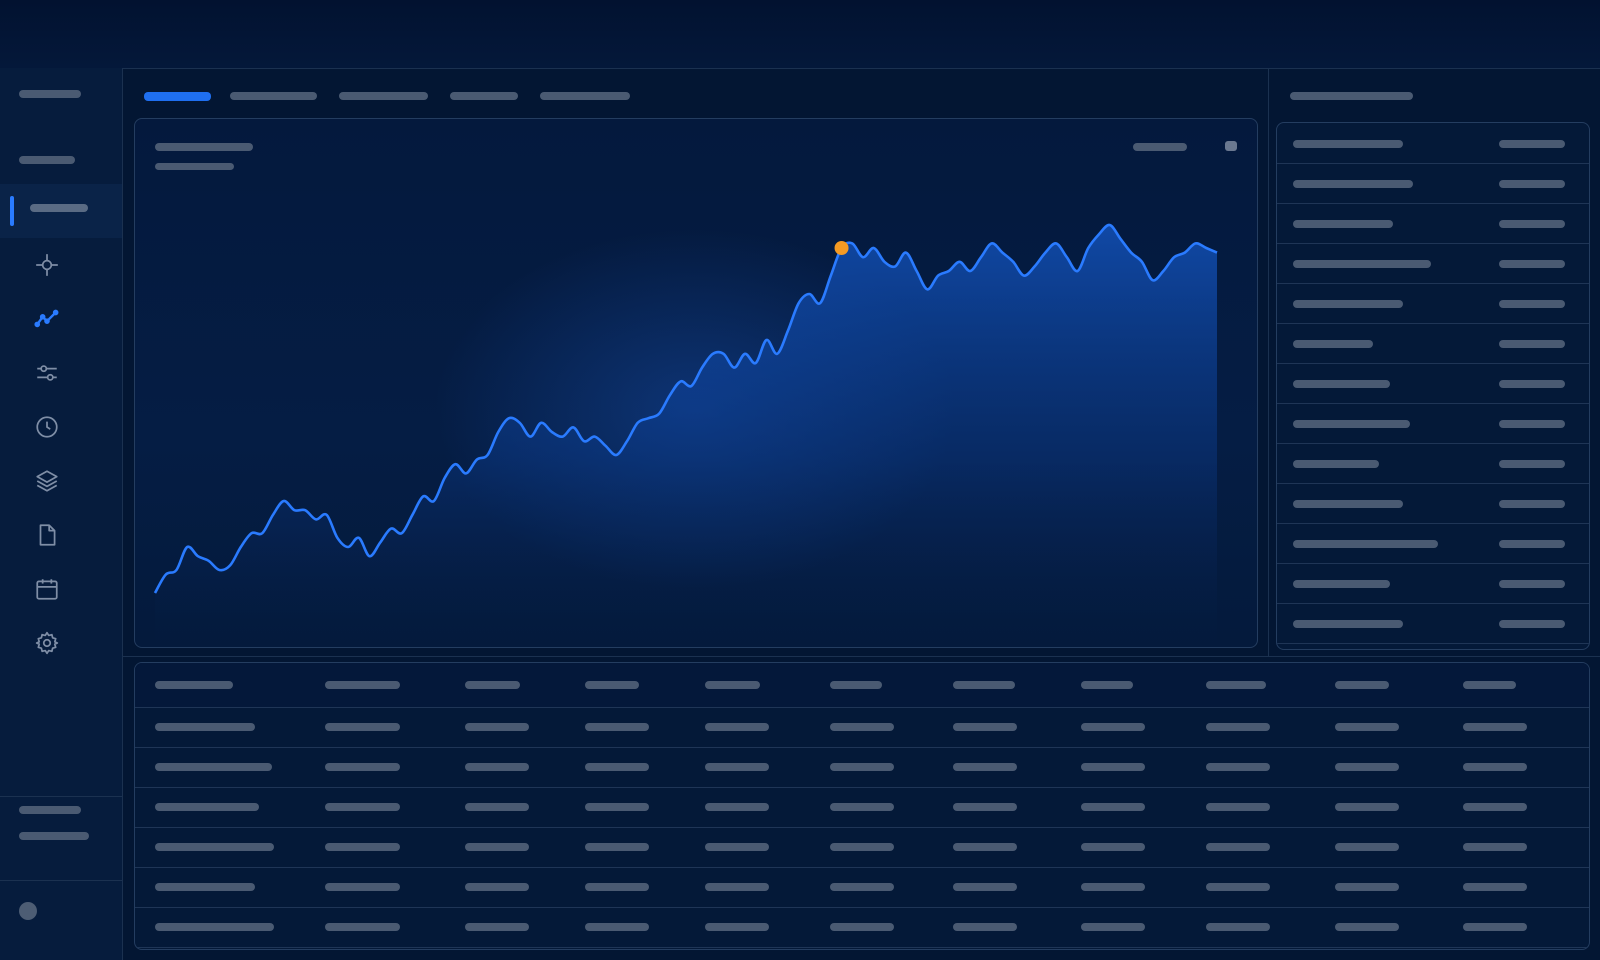  What do you see at coordinates (47, 589) in the screenshot?
I see `calendar-icon` at bounding box center [47, 589].